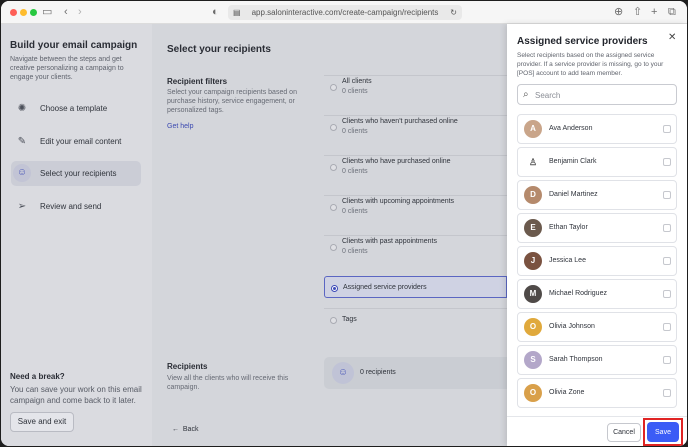  Describe the element at coordinates (42, 422) in the screenshot. I see `save-and-exit-button: Save and exit` at that location.